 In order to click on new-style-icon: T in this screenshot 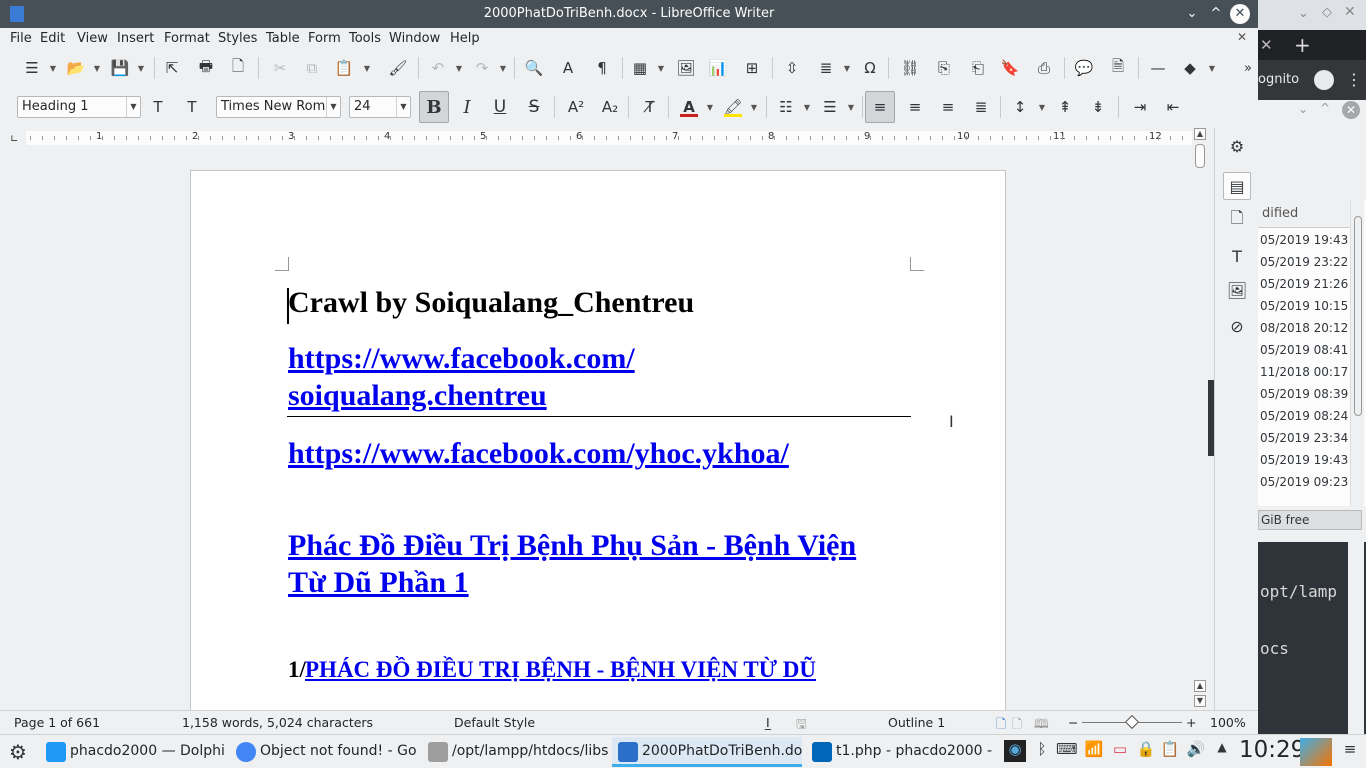, I will do `click(192, 107)`.